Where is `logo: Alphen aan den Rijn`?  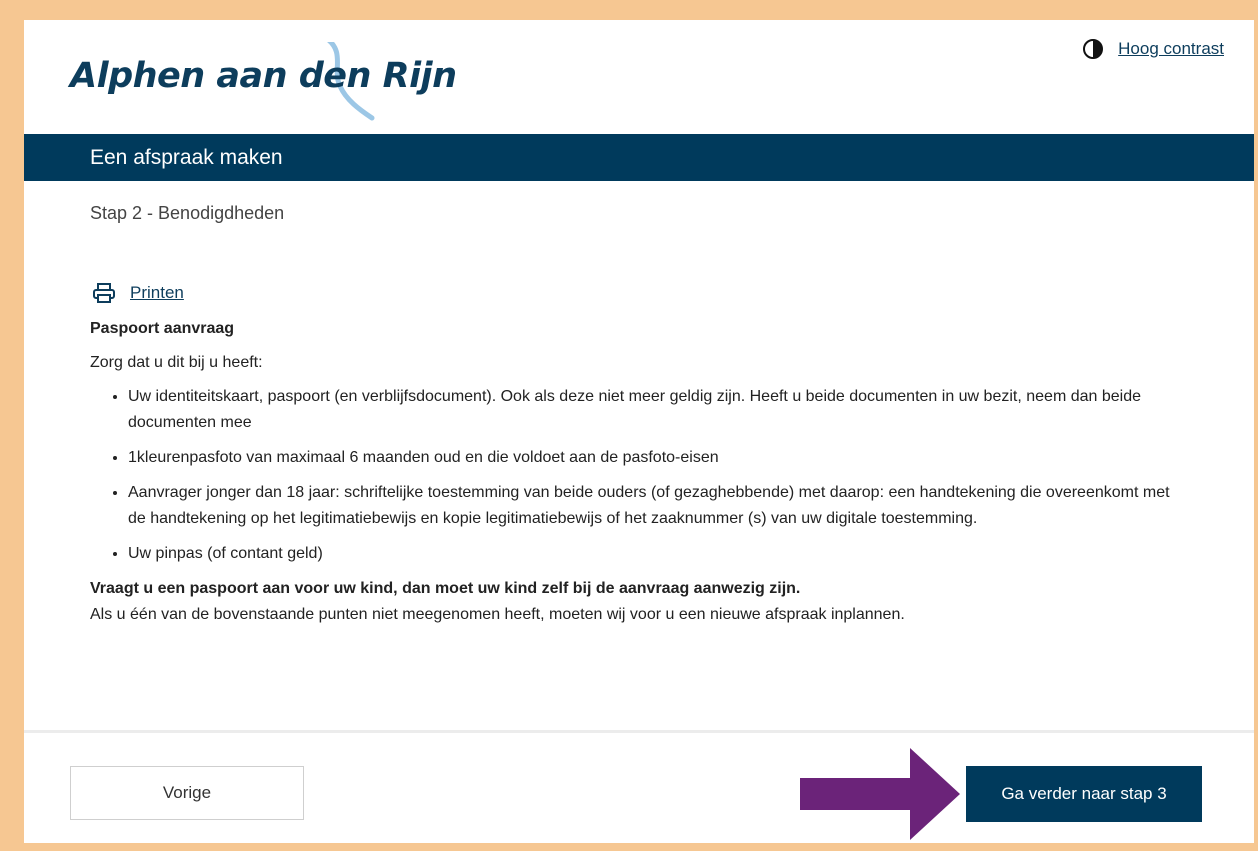
logo: Alphen aan den Rijn is located at coordinates (263, 82).